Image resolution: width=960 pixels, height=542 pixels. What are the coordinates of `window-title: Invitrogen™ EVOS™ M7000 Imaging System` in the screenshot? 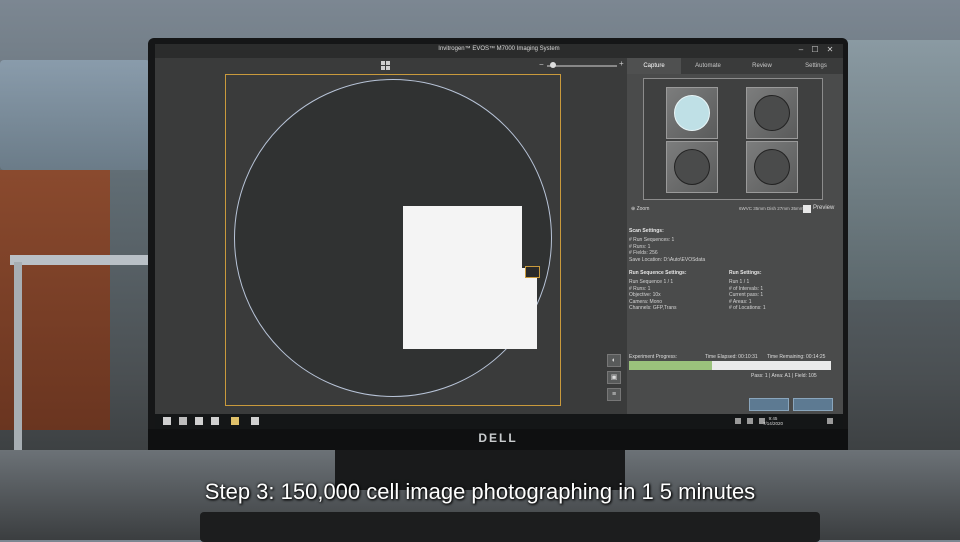 It's located at (499, 49).